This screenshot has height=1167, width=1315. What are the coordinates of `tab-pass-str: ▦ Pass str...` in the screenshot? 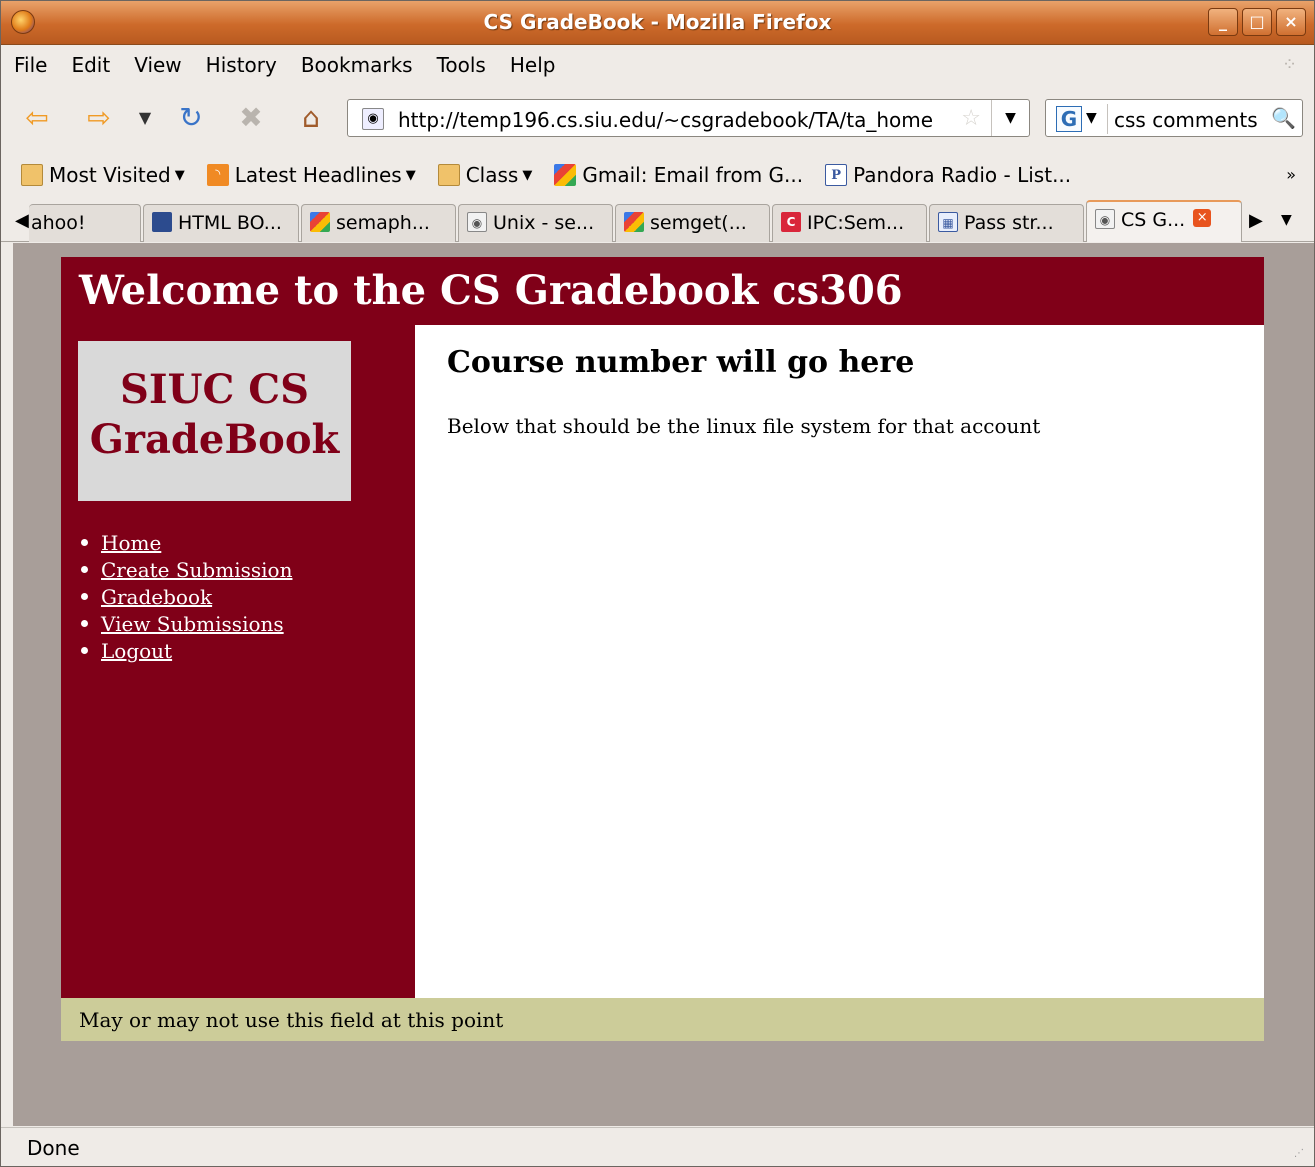 It's located at (1006, 223).